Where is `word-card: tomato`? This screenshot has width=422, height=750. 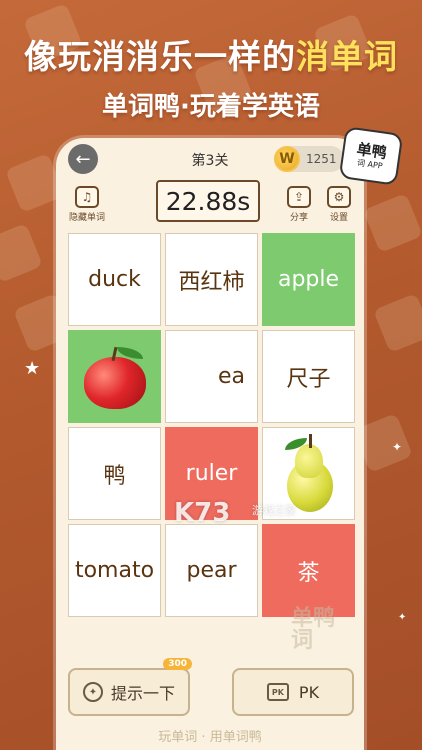 word-card: tomato is located at coordinates (114, 570).